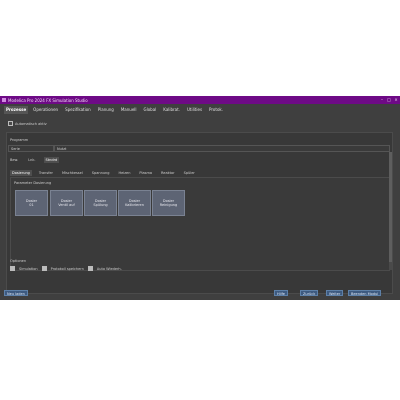 The image size is (400, 400). What do you see at coordinates (33, 183) in the screenshot?
I see `operations-group-label: Parameter Dosierung` at bounding box center [33, 183].